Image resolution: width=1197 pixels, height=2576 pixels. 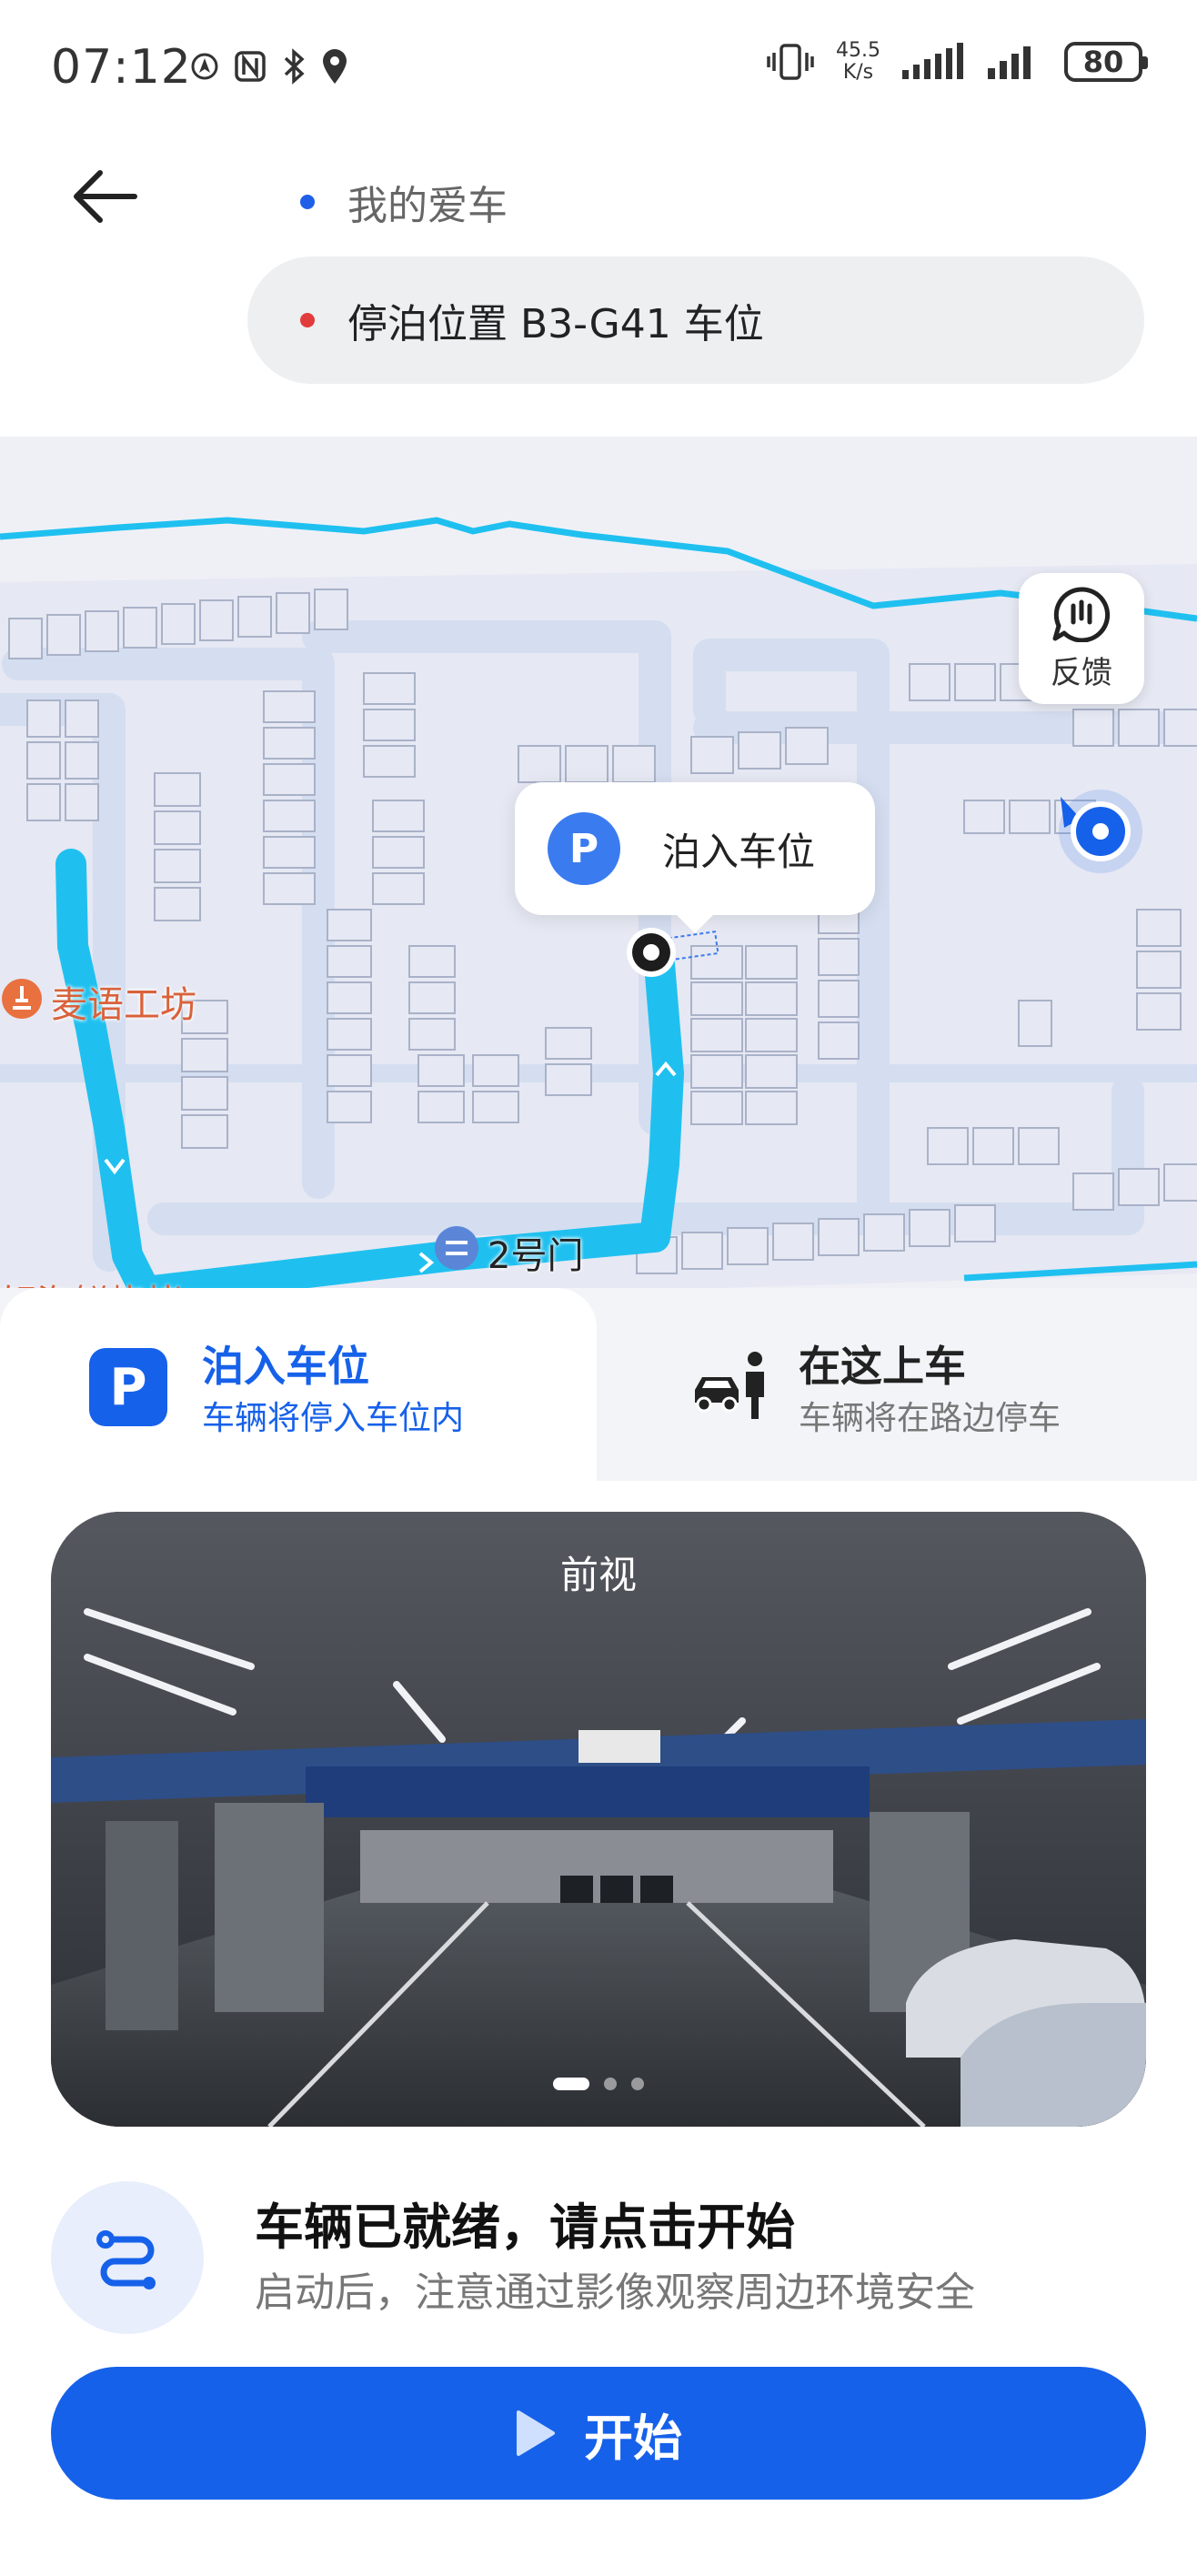 What do you see at coordinates (555, 324) in the screenshot?
I see `route-destination-label: 停泊位置 B3-G41 车位` at bounding box center [555, 324].